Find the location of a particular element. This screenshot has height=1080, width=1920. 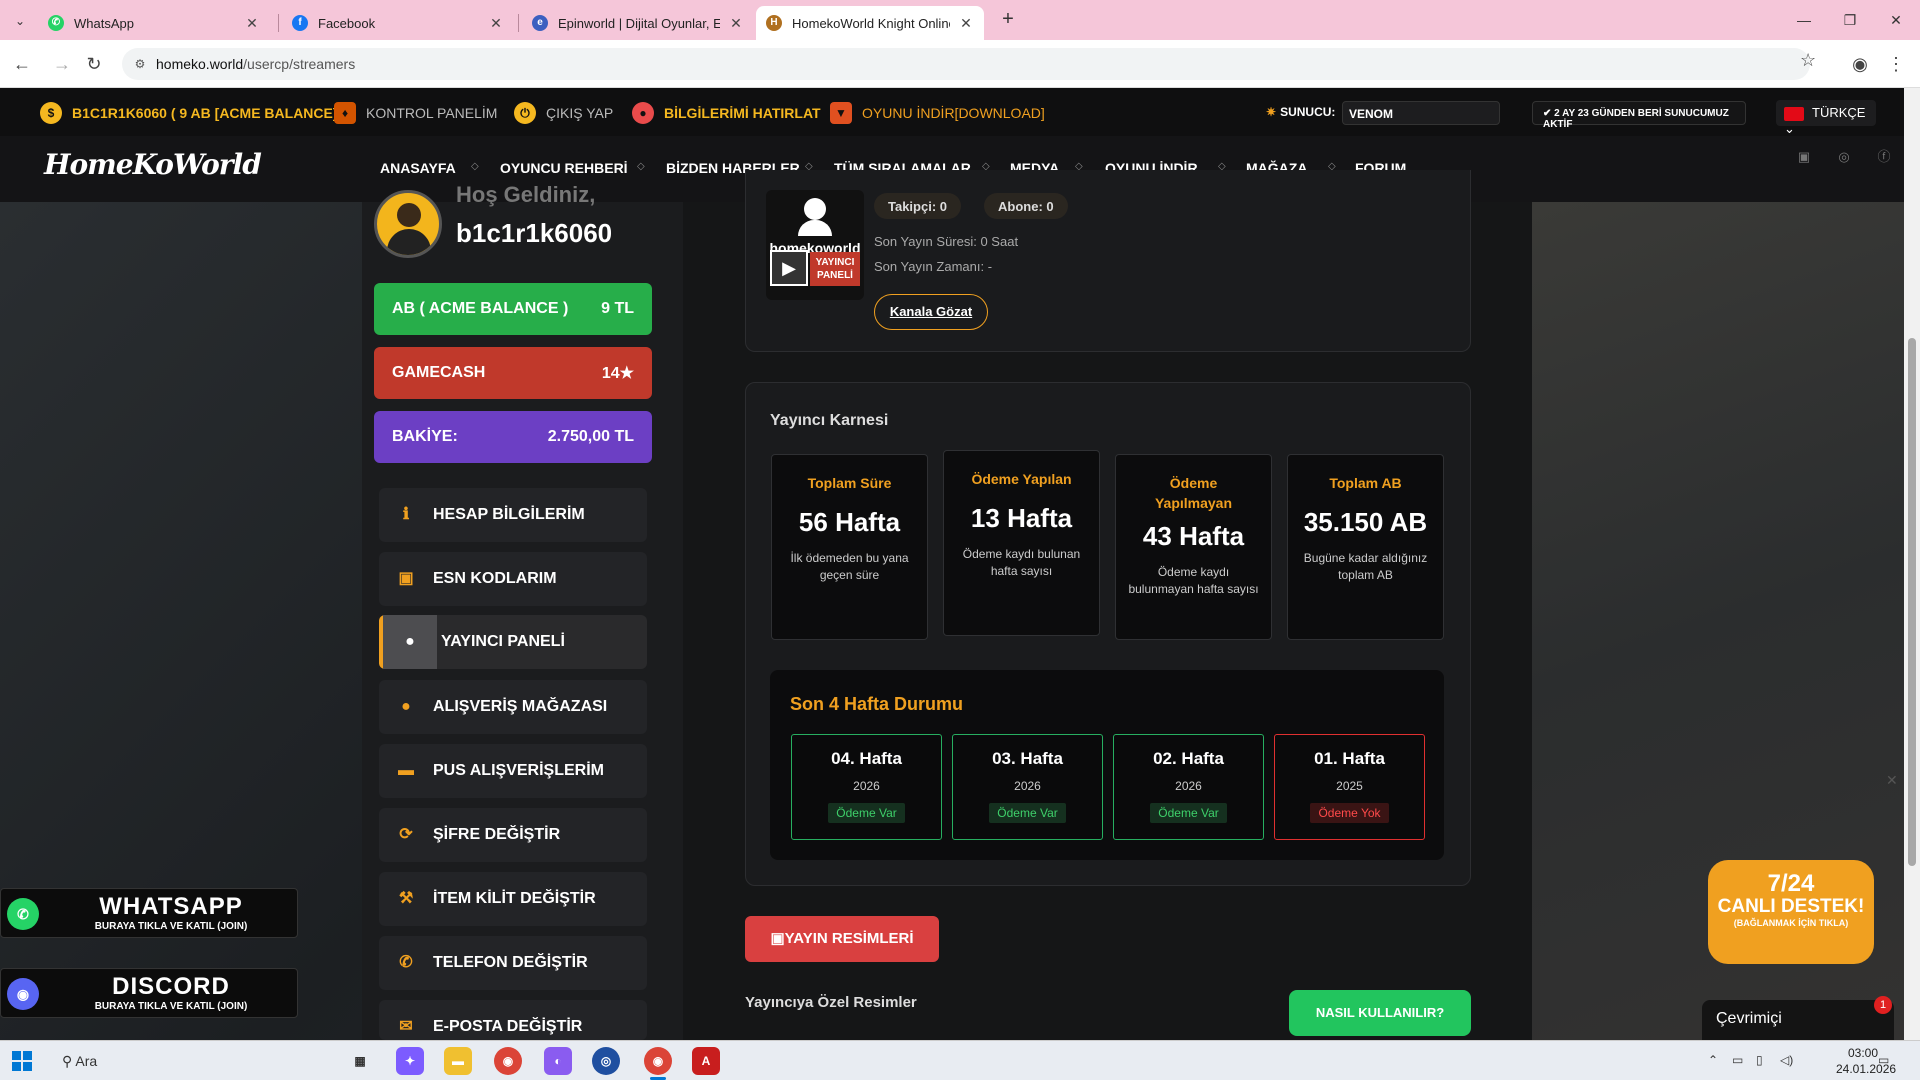

close-icon: ✕ is located at coordinates (1892, 780).